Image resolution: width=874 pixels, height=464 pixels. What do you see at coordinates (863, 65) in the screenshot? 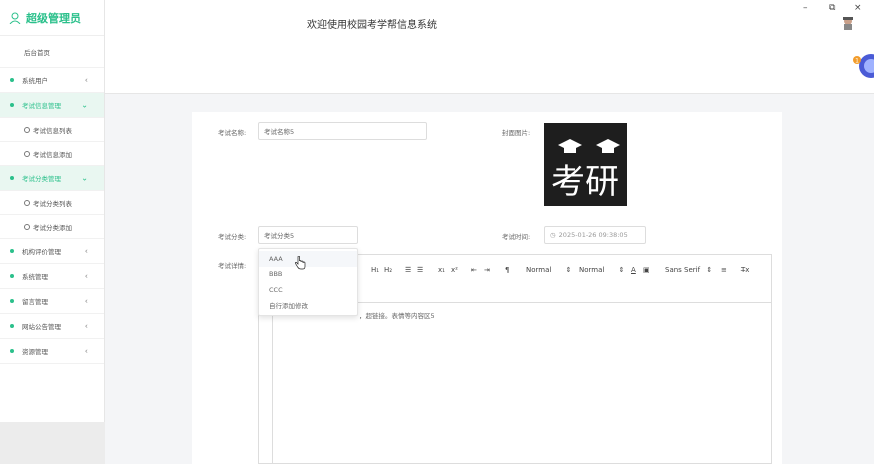
I see `assistant-widget-icon: 1` at bounding box center [863, 65].